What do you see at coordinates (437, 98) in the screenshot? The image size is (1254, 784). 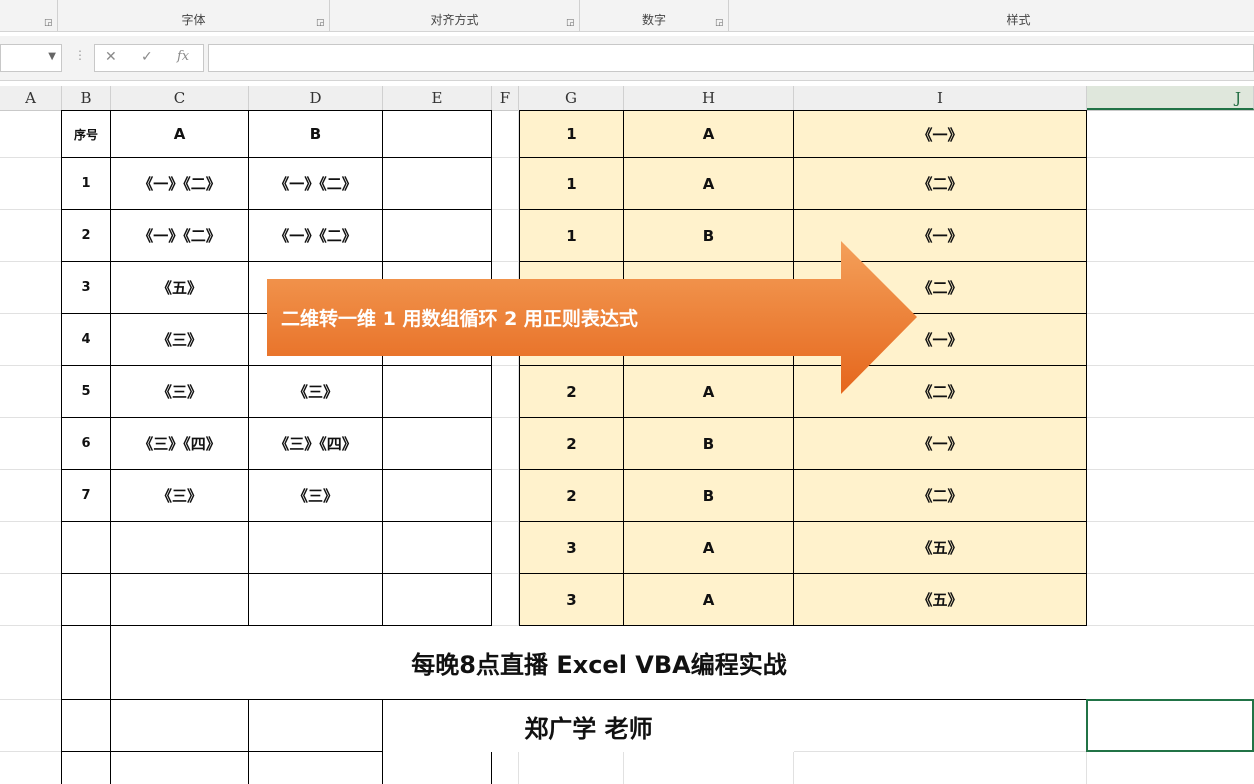 I see `column-header-e: E` at bounding box center [437, 98].